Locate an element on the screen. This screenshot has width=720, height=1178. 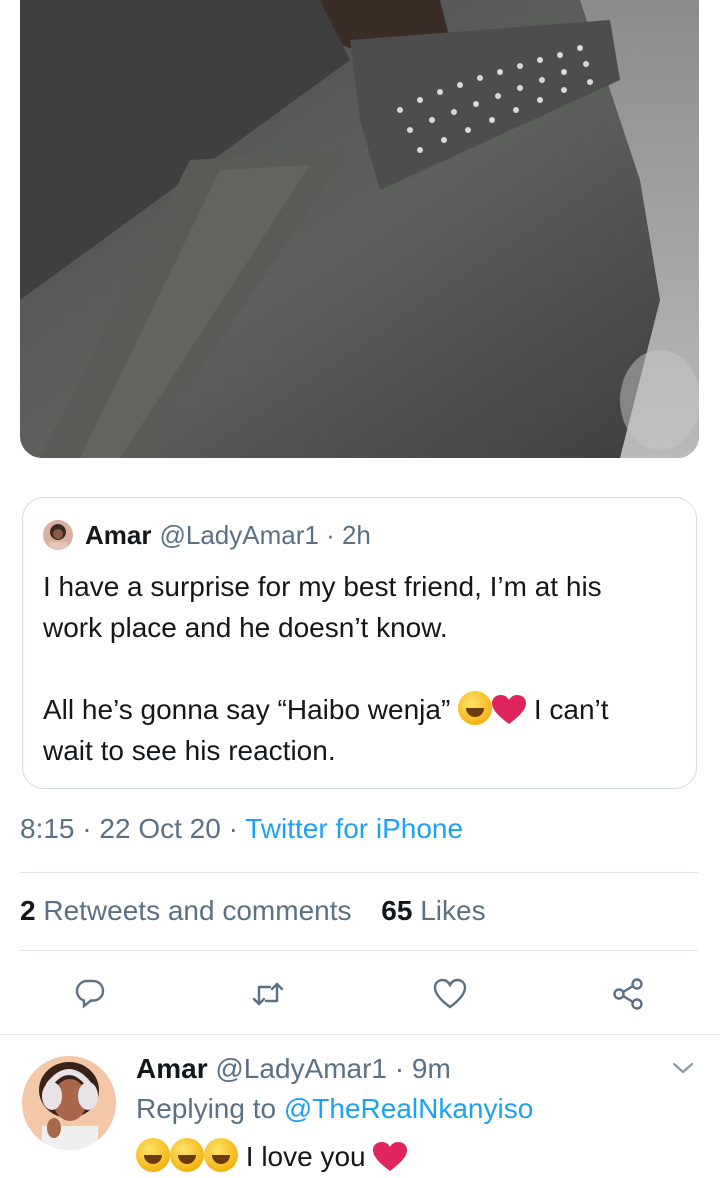
reply-text: I love you is located at coordinates (272, 1155).